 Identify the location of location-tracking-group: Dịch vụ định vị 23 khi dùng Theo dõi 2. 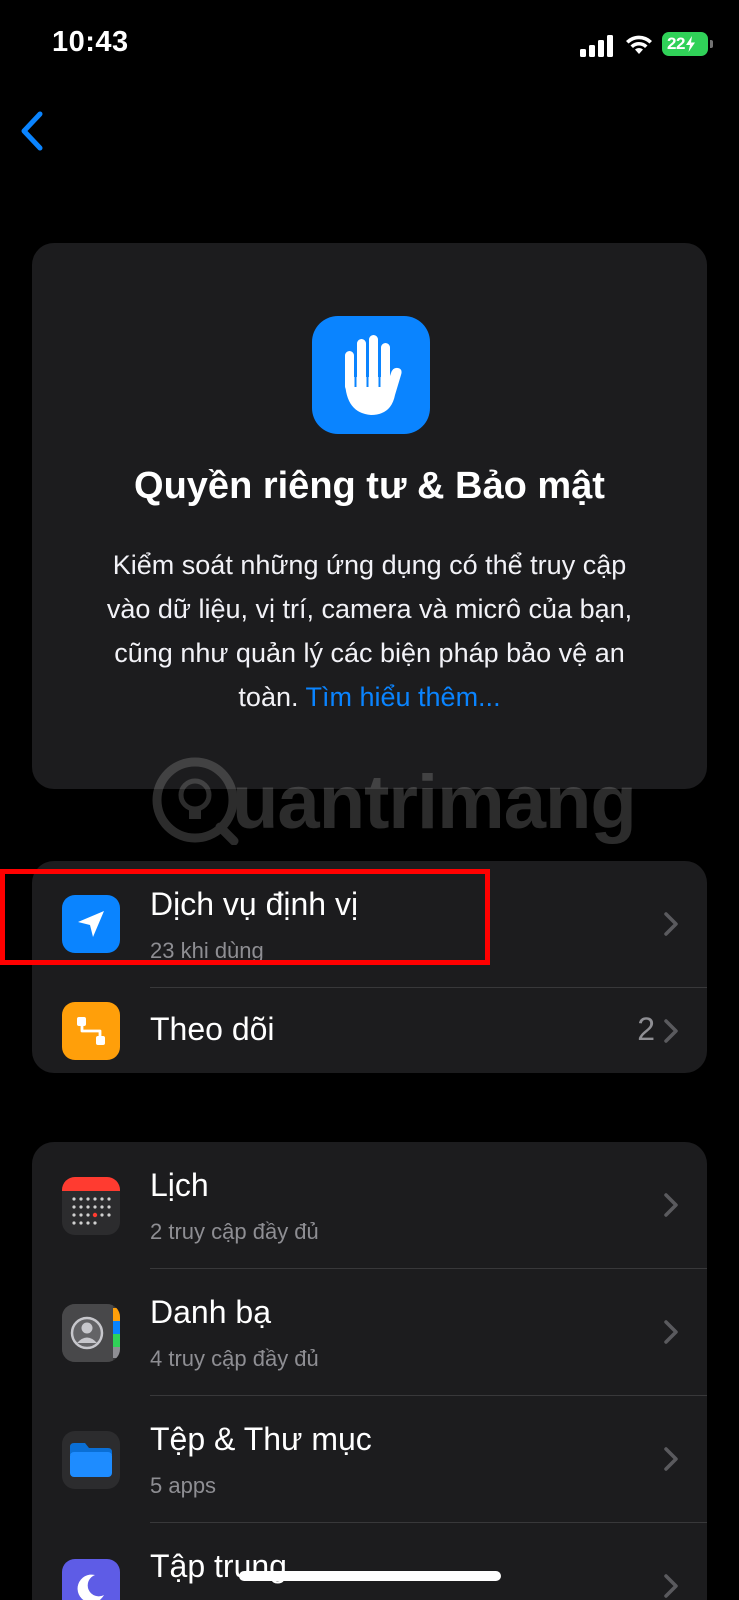
(369, 967).